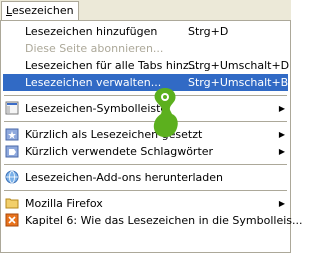  Describe the element at coordinates (64, 203) in the screenshot. I see `menu-item-label: Mozilla Firefox` at that location.